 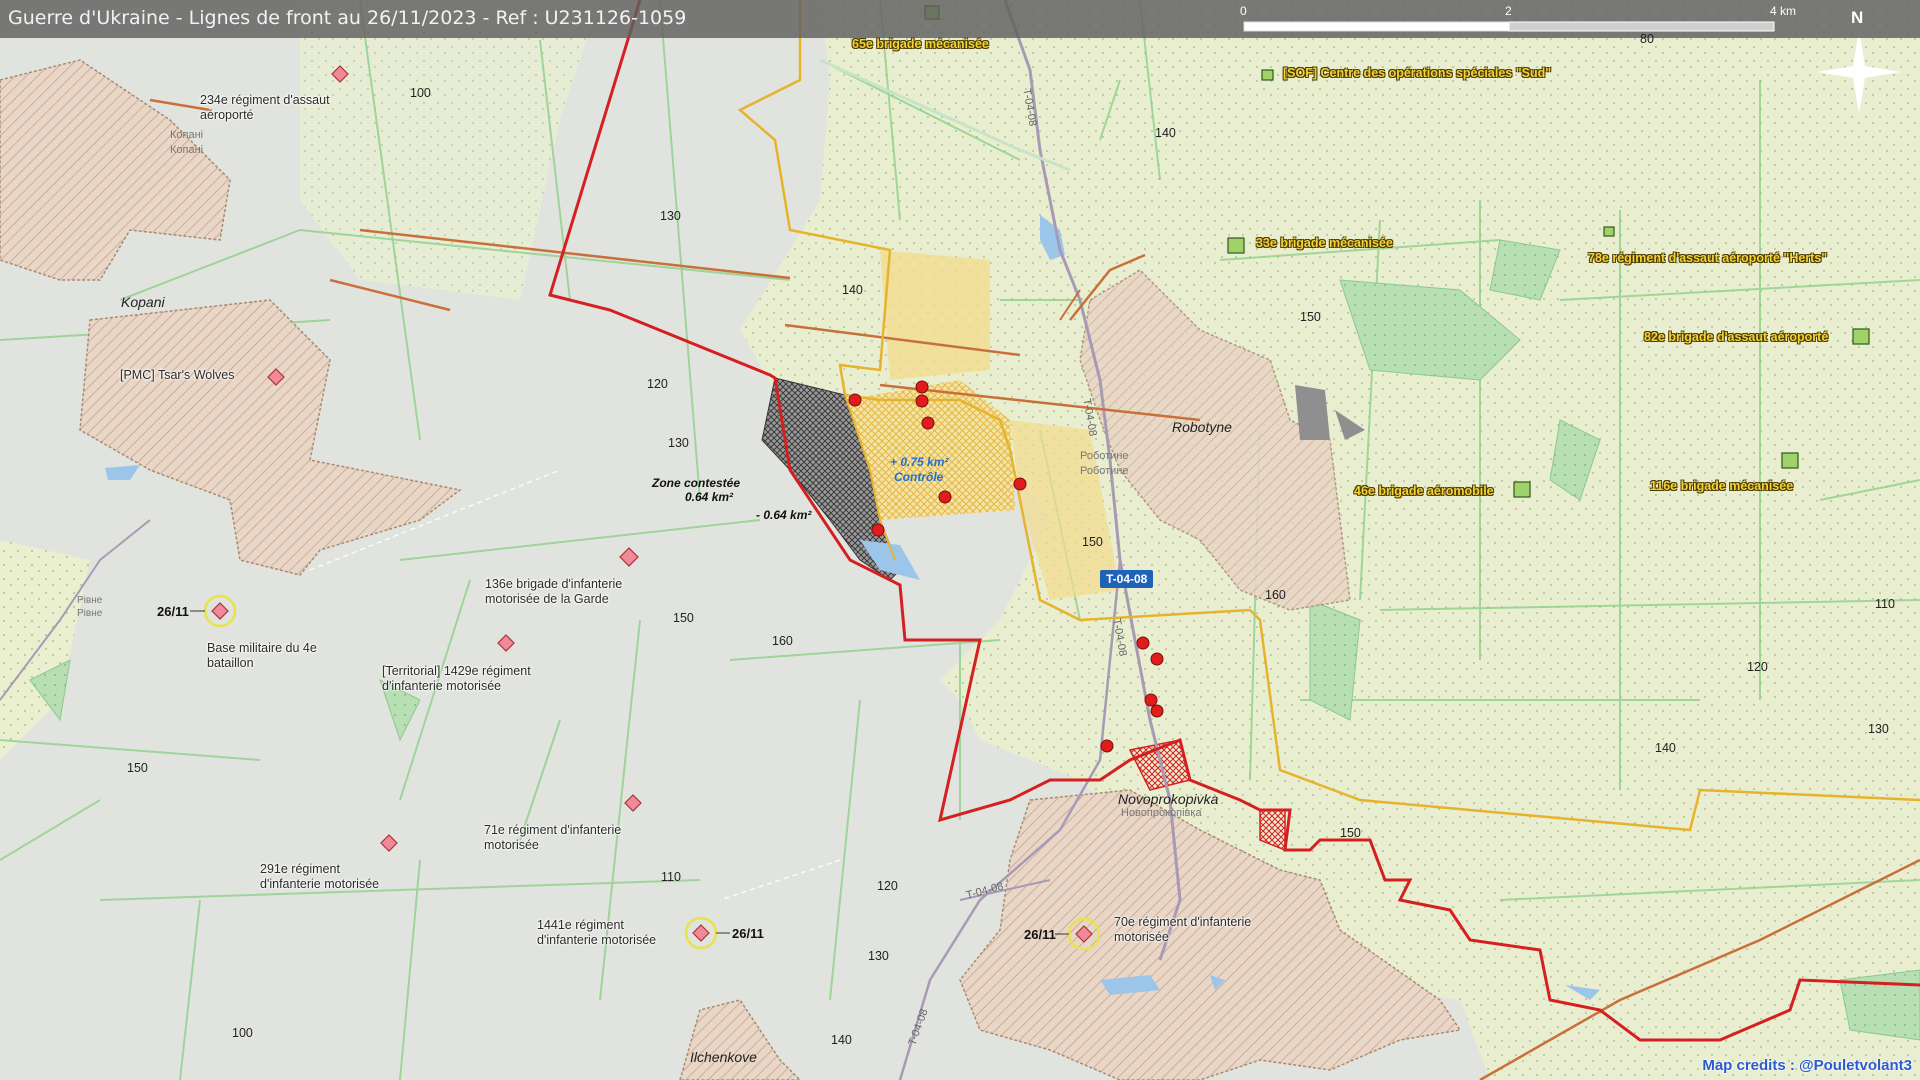 I want to click on ua-unit-33-label: 33e brigade mécanisée, so click(x=1324, y=243).